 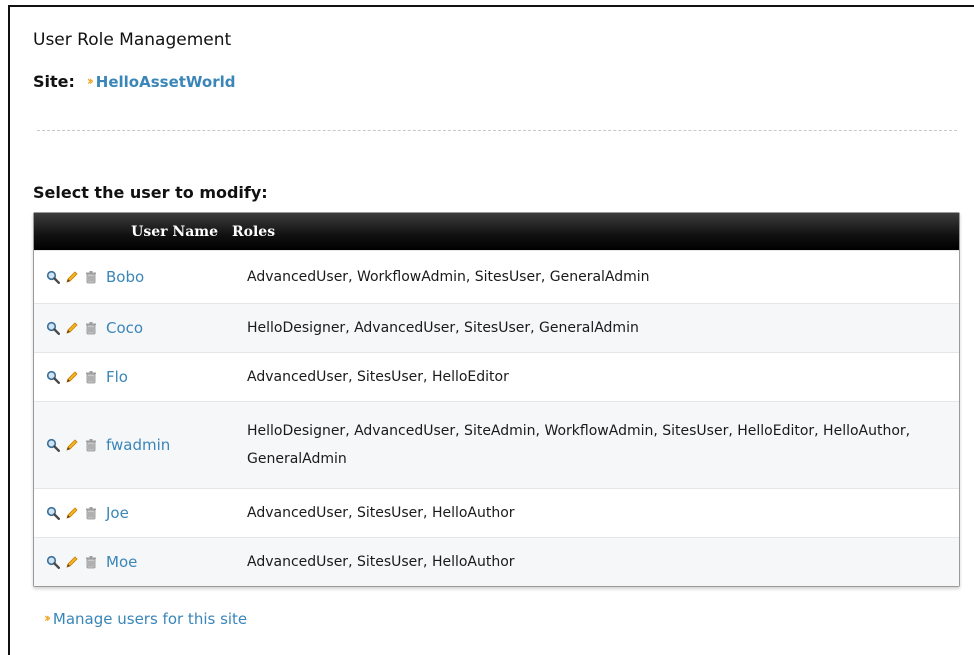 What do you see at coordinates (117, 513) in the screenshot?
I see `user-name-link: Joe` at bounding box center [117, 513].